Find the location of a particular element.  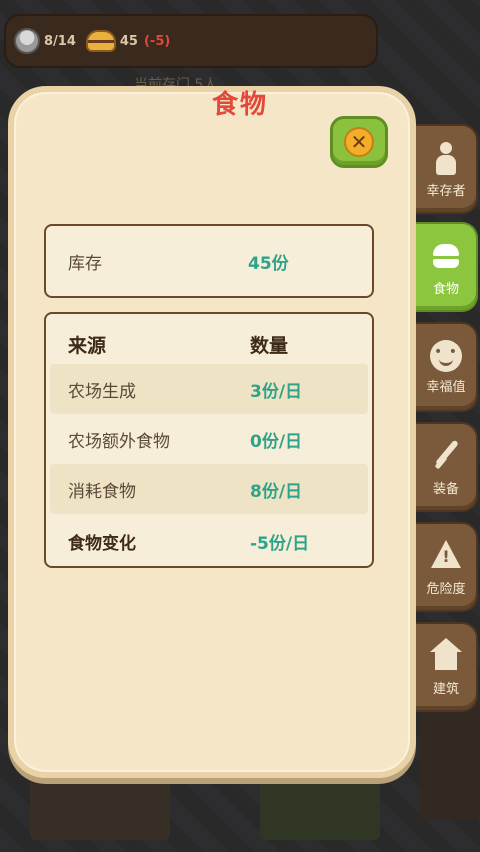

panel-title: 食物 is located at coordinates (239, 105).